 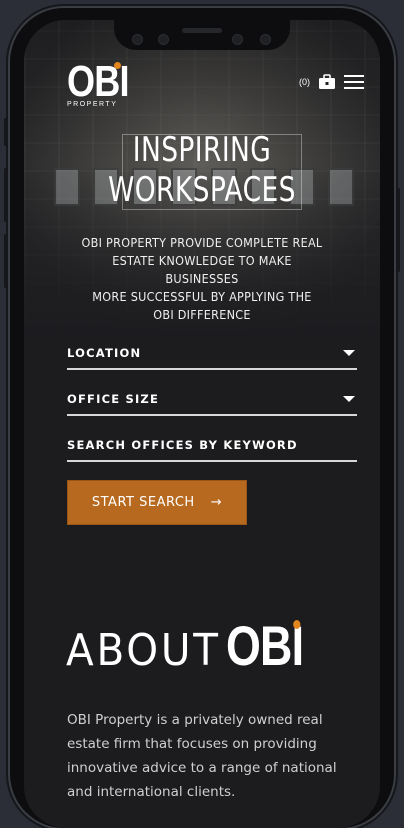 I want to click on phone-notch, so click(x=202, y=35).